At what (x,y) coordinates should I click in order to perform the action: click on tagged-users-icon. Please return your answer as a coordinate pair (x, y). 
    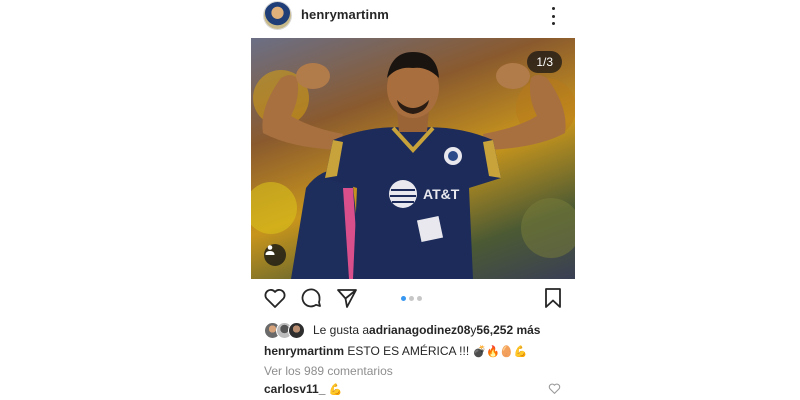
    Looking at the image, I should click on (275, 255).